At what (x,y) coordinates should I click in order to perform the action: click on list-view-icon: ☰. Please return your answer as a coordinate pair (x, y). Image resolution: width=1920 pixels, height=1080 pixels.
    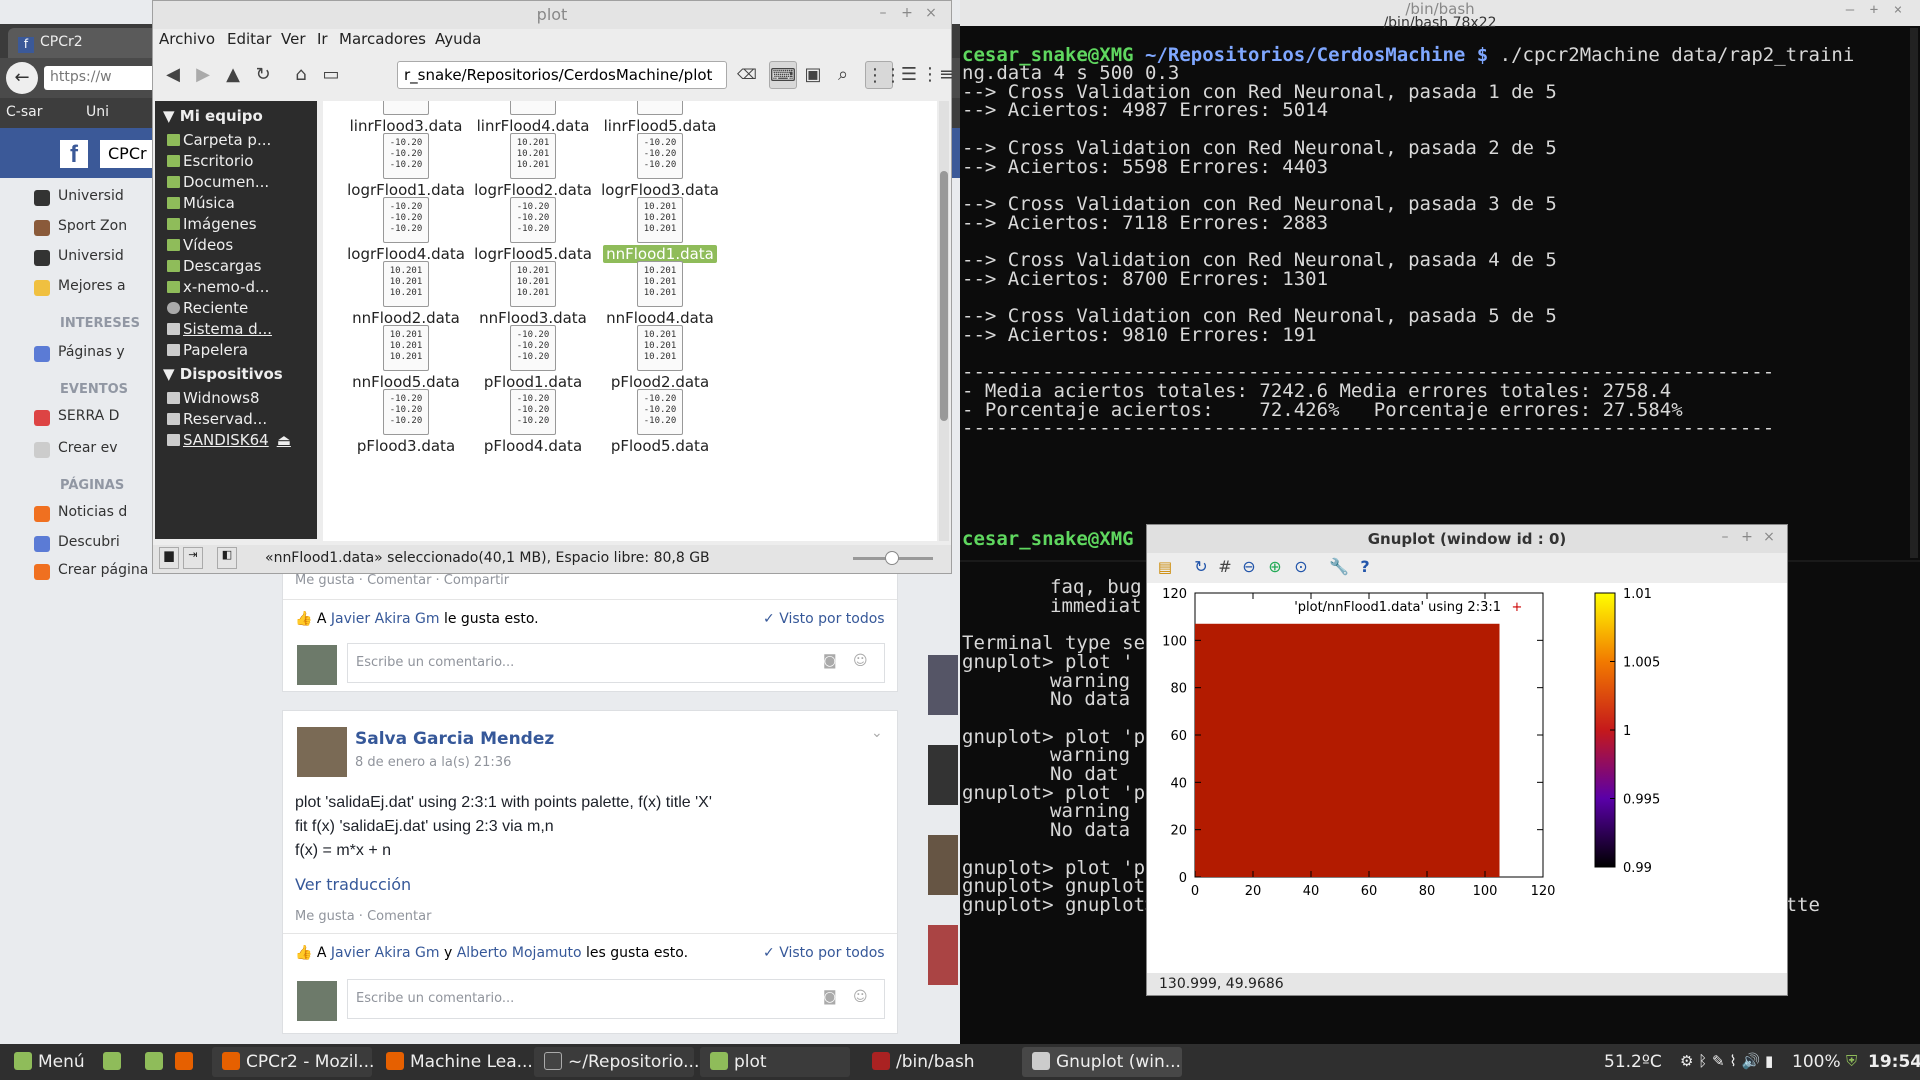
    Looking at the image, I should click on (909, 75).